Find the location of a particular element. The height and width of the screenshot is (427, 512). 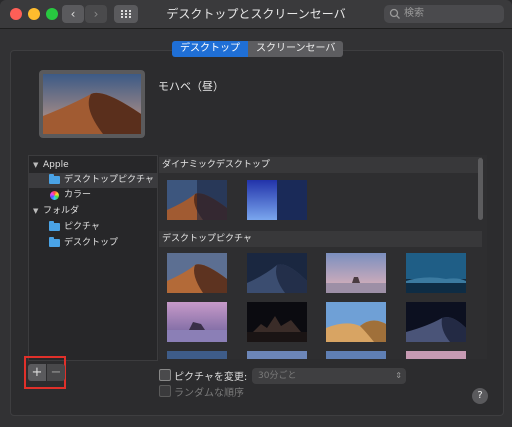

color-wheel-icon is located at coordinates (54, 195).